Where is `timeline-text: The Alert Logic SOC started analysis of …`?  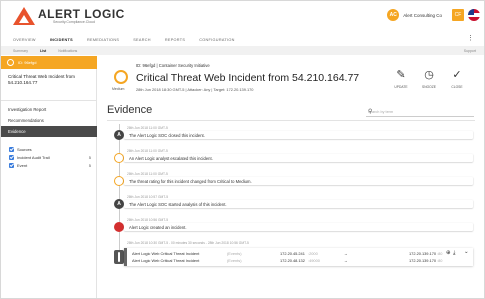
timeline-text: The Alert Logic SOC started analysis of … is located at coordinates (178, 204).